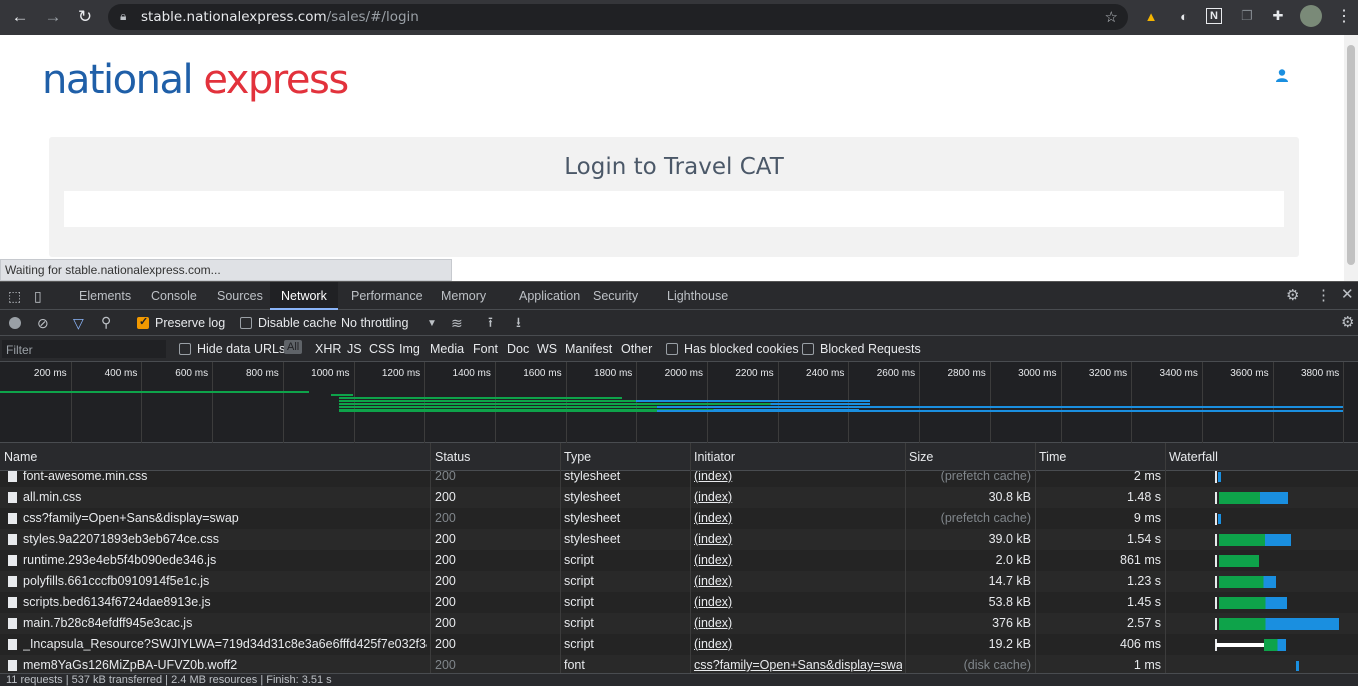  What do you see at coordinates (20, 17) in the screenshot?
I see `back-icon: ←` at bounding box center [20, 17].